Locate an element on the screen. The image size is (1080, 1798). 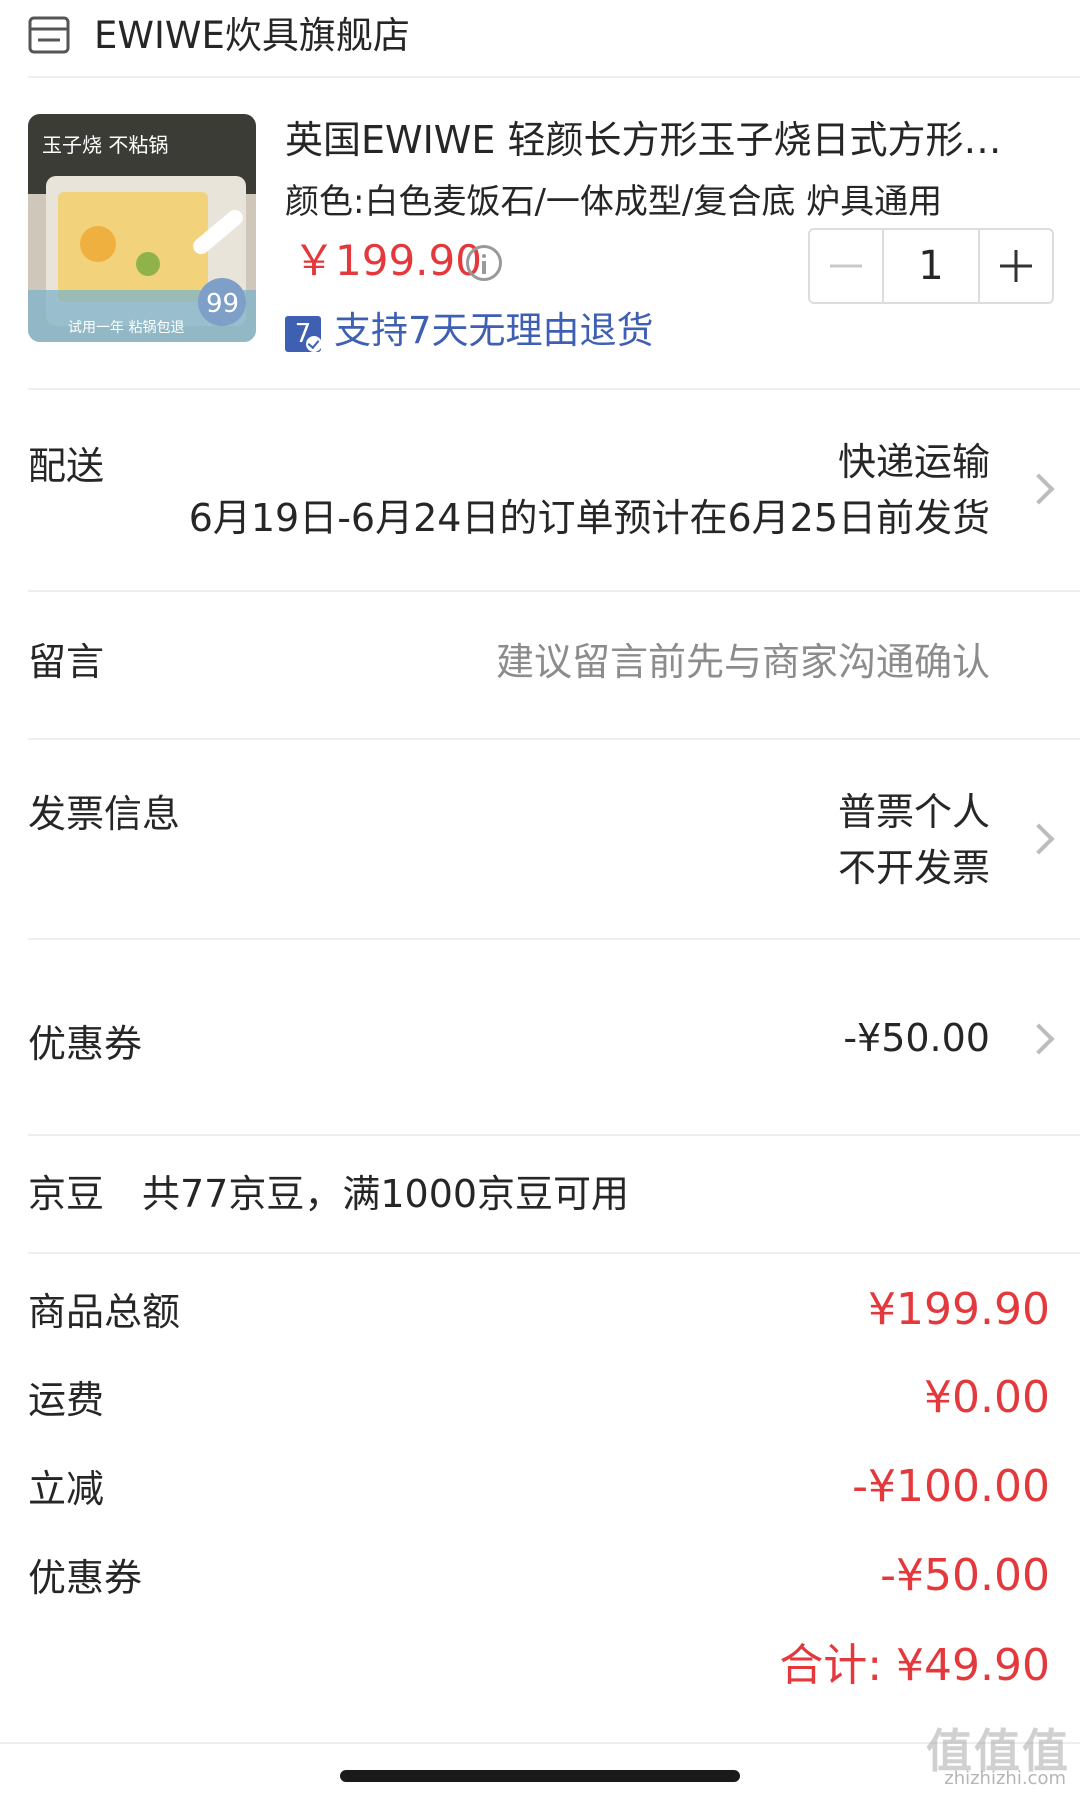
delivery-note: 6月19日-6月24日的订单预计在6月25日前发货 is located at coordinates (589, 518).